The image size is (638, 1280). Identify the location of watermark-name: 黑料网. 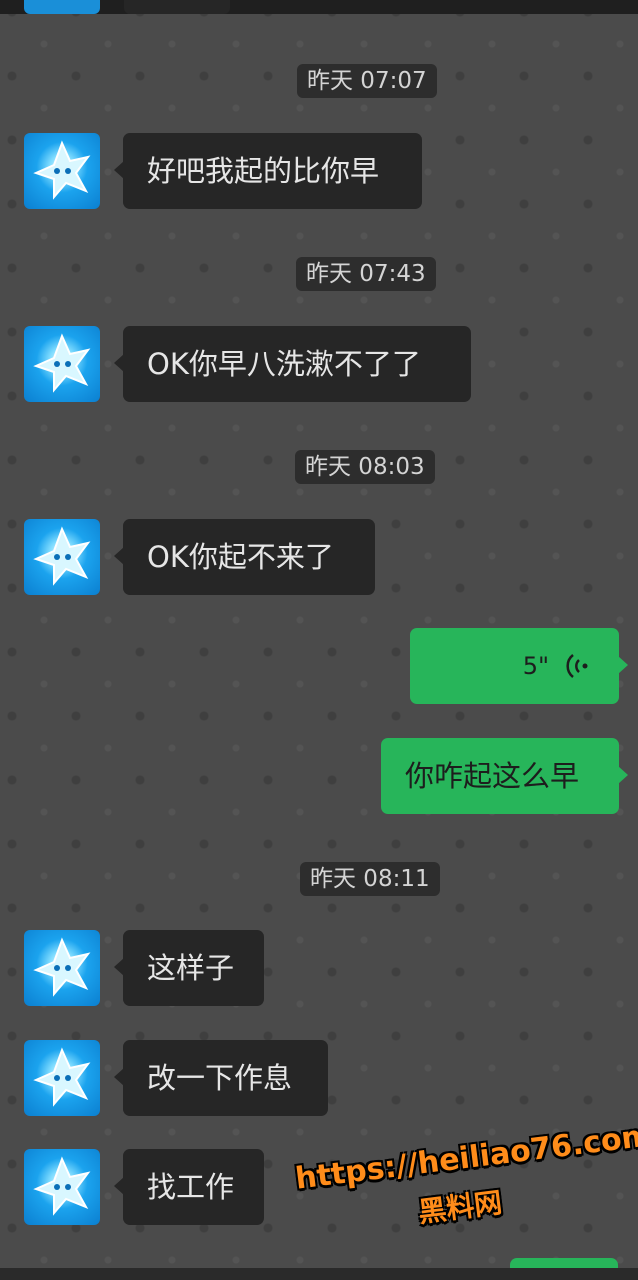
(460, 1207).